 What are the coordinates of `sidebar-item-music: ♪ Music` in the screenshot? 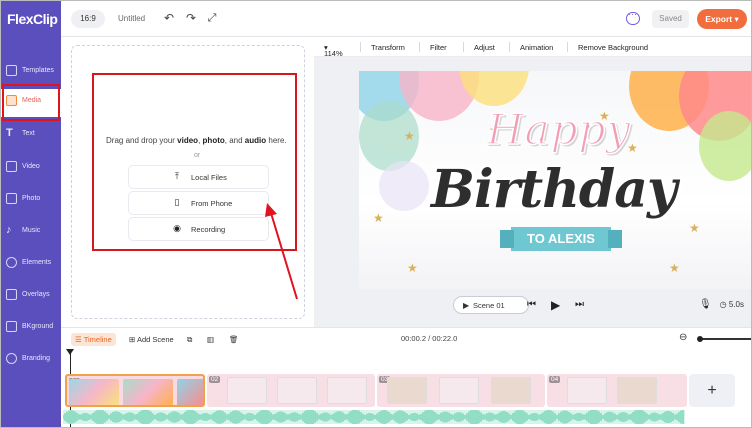 It's located at (31, 233).